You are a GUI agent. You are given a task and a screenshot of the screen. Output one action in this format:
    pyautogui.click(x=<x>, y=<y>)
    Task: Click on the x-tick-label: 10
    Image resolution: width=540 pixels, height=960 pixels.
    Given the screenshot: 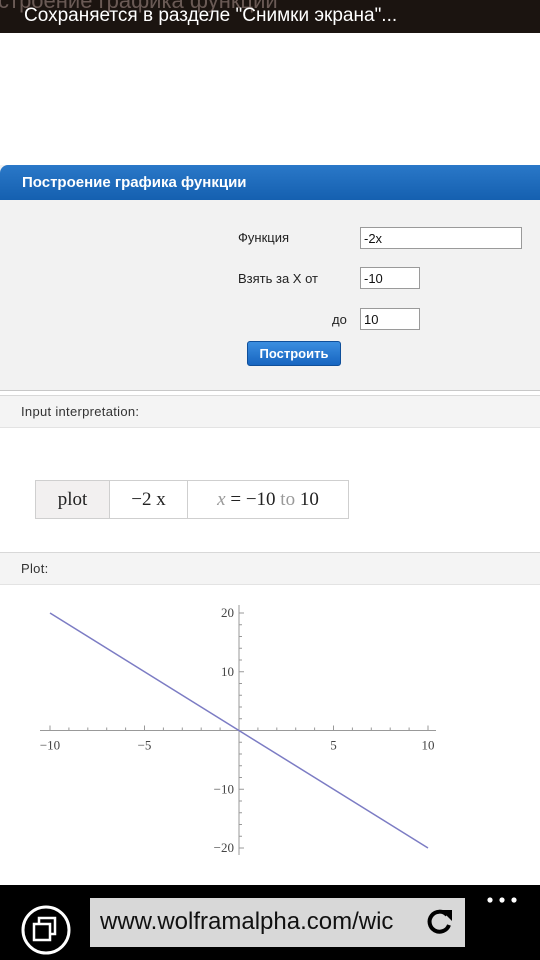 What is the action you would take?
    pyautogui.click(x=428, y=745)
    